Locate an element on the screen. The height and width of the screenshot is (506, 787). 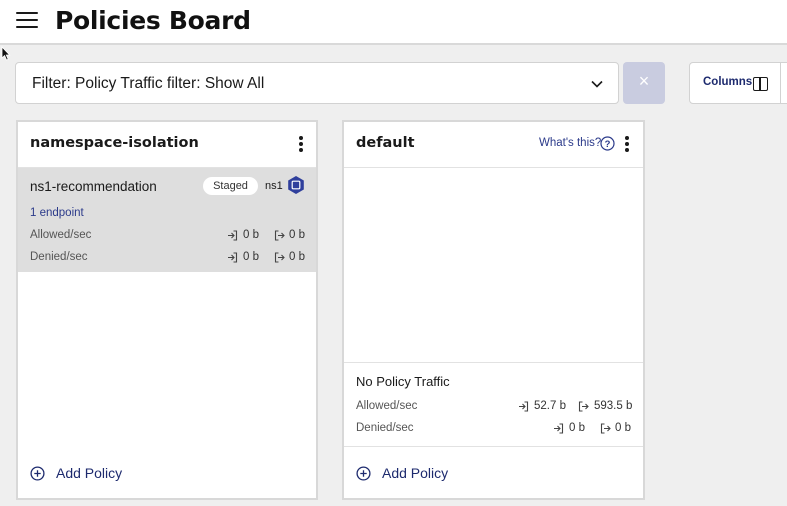
filter-value: Filter: Policy Traffic filter: Show All is located at coordinates (148, 83).